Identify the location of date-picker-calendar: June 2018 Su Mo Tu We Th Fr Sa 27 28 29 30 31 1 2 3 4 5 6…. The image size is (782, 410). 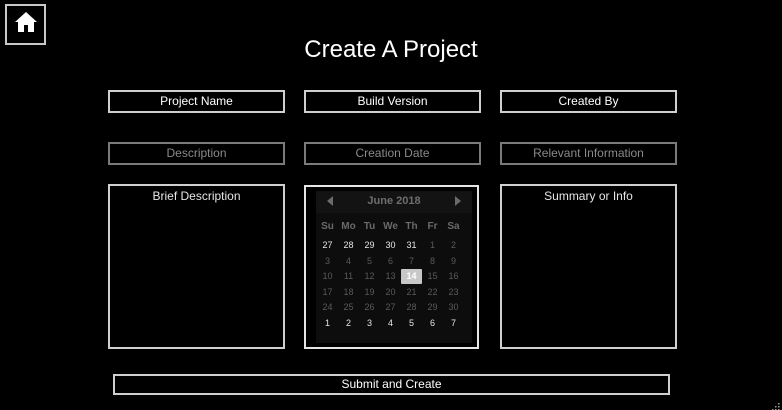
(391, 267).